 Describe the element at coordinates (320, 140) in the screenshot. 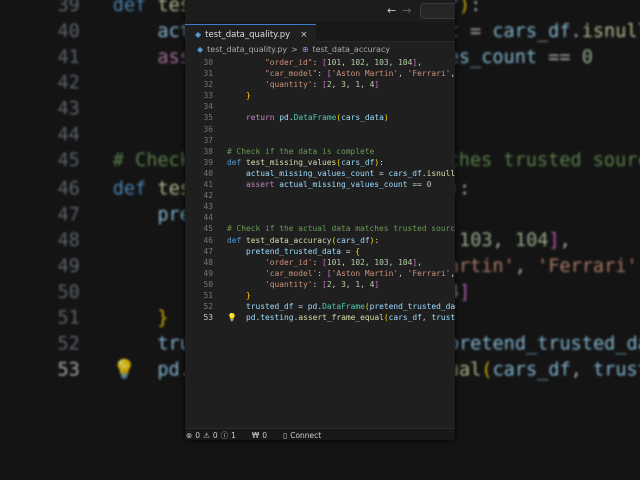

I see `code-line: 37` at that location.